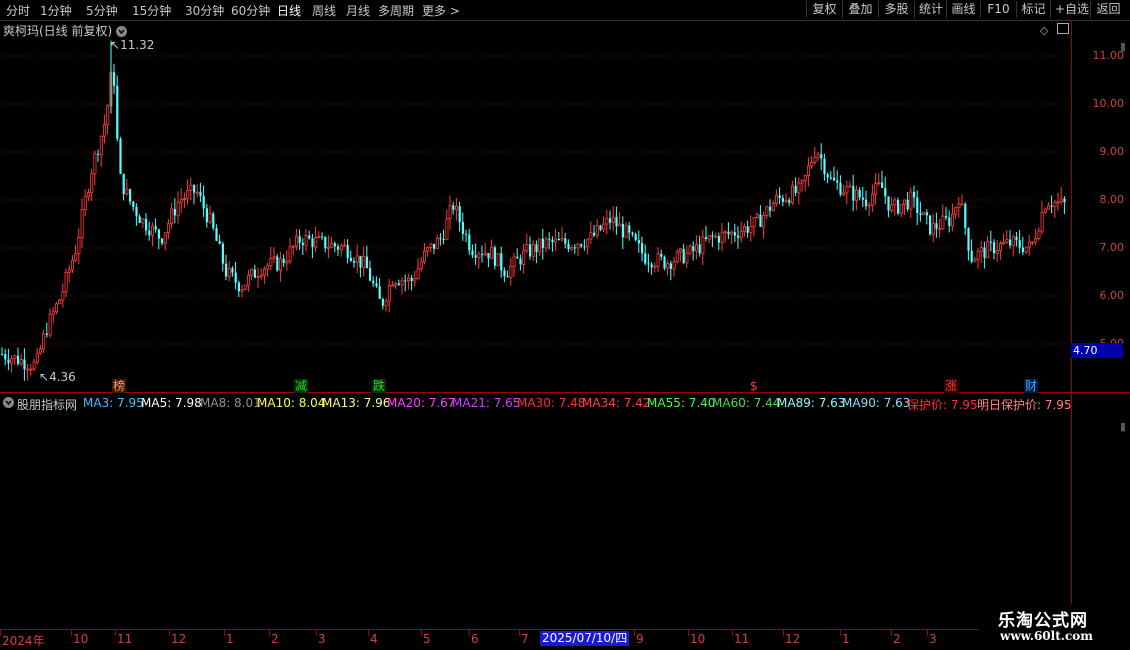 Image resolution: width=1130 pixels, height=650 pixels. What do you see at coordinates (824, 9) in the screenshot?
I see `restore-rights-button: 复权` at bounding box center [824, 9].